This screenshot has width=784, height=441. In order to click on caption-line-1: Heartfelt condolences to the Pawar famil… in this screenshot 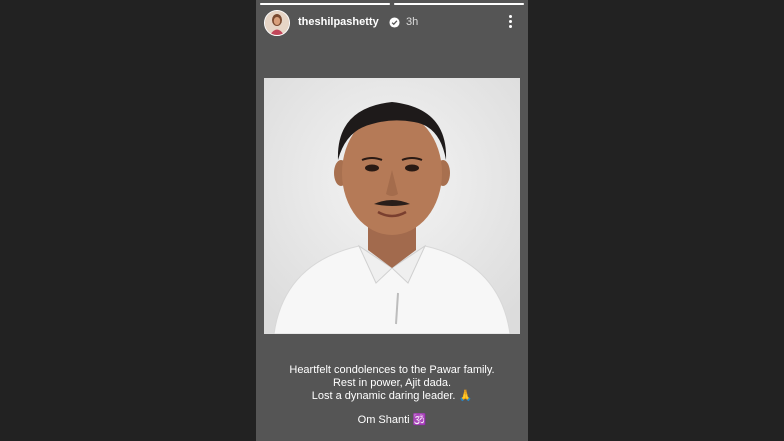, I will do `click(392, 370)`.